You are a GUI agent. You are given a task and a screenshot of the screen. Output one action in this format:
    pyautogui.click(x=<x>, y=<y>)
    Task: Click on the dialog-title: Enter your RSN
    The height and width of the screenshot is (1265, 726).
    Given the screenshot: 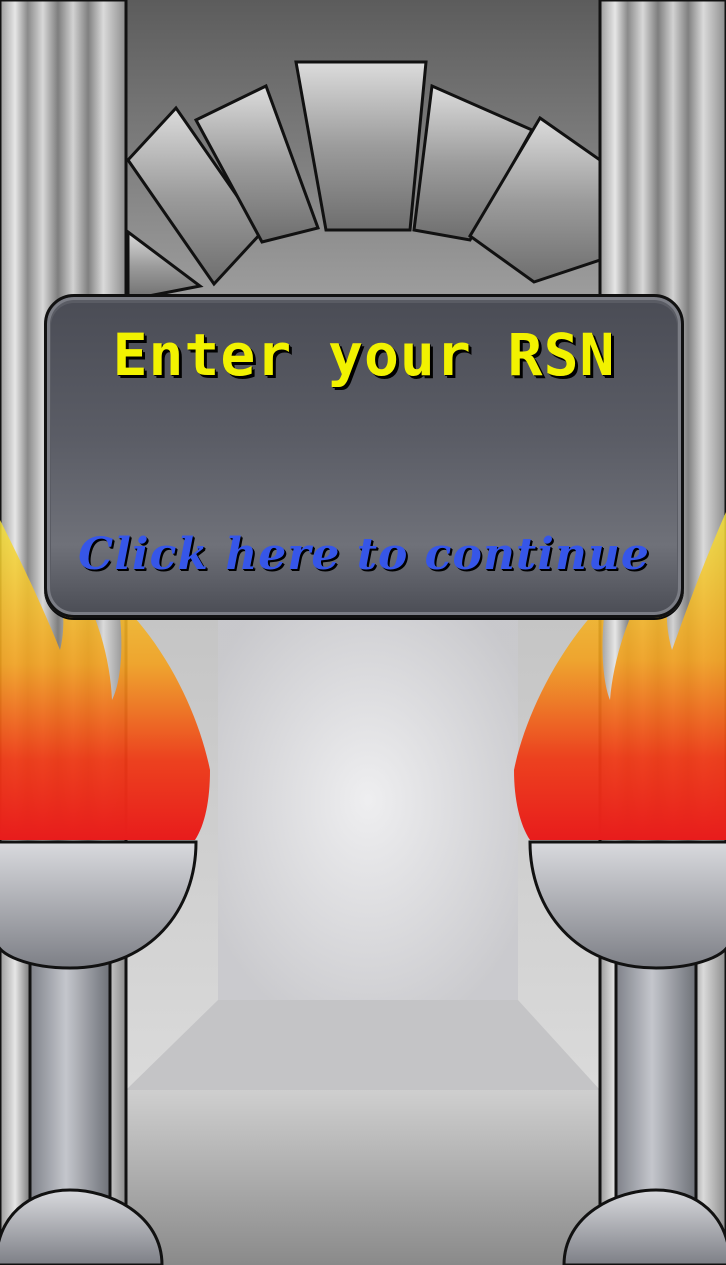 What is the action you would take?
    pyautogui.click(x=364, y=355)
    